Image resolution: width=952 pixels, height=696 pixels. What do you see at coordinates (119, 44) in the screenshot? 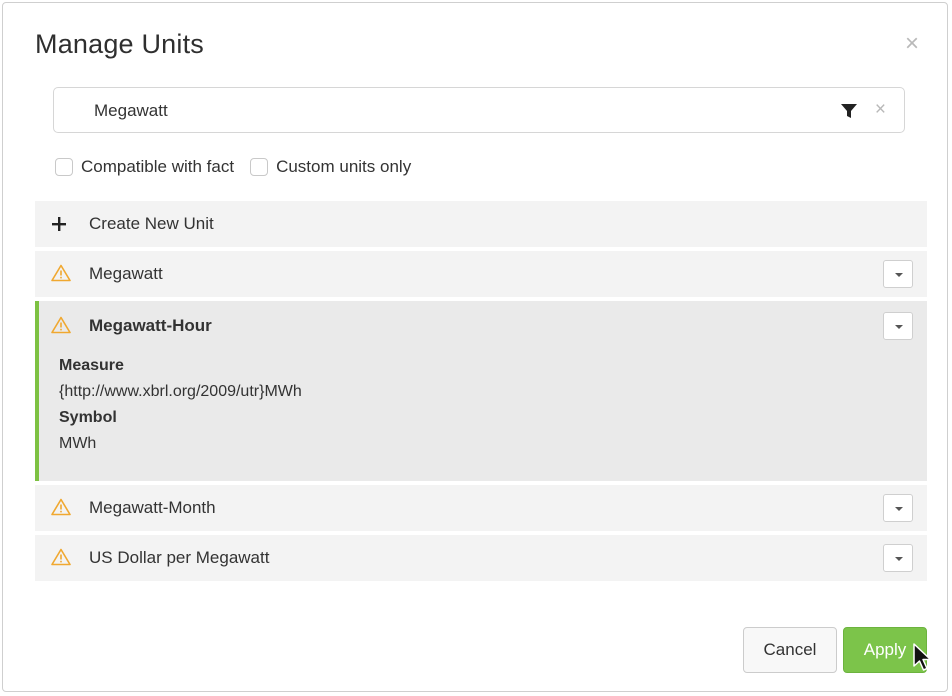
I see `dialog-title: Manage Units` at bounding box center [119, 44].